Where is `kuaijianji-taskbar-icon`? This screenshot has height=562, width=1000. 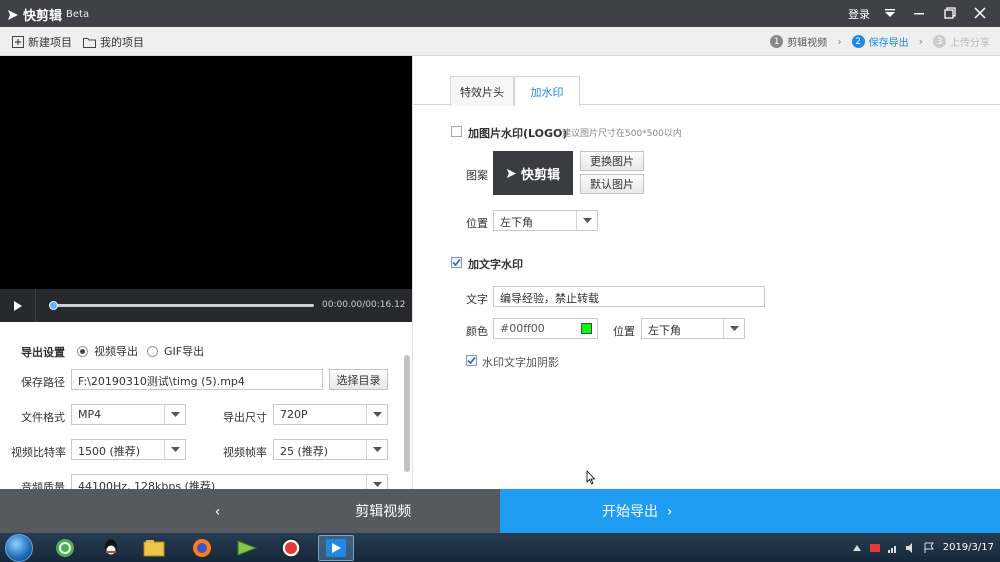
kuaijianji-taskbar-icon is located at coordinates (336, 548).